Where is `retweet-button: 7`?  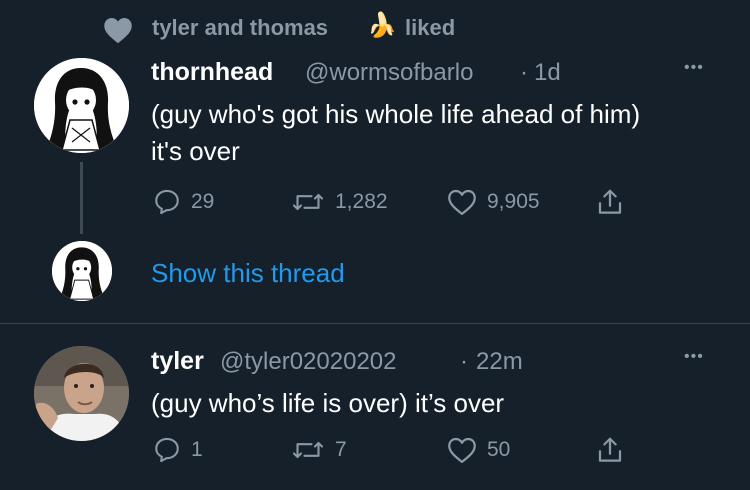
retweet-button: 7 is located at coordinates (319, 450).